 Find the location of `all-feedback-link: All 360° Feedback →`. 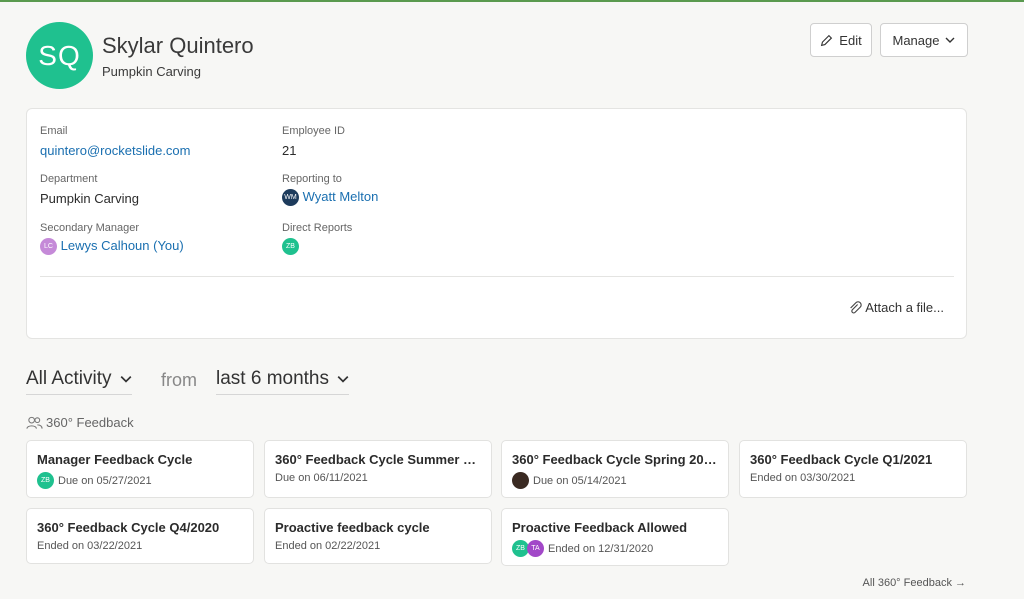

all-feedback-link: All 360° Feedback → is located at coordinates (914, 583).